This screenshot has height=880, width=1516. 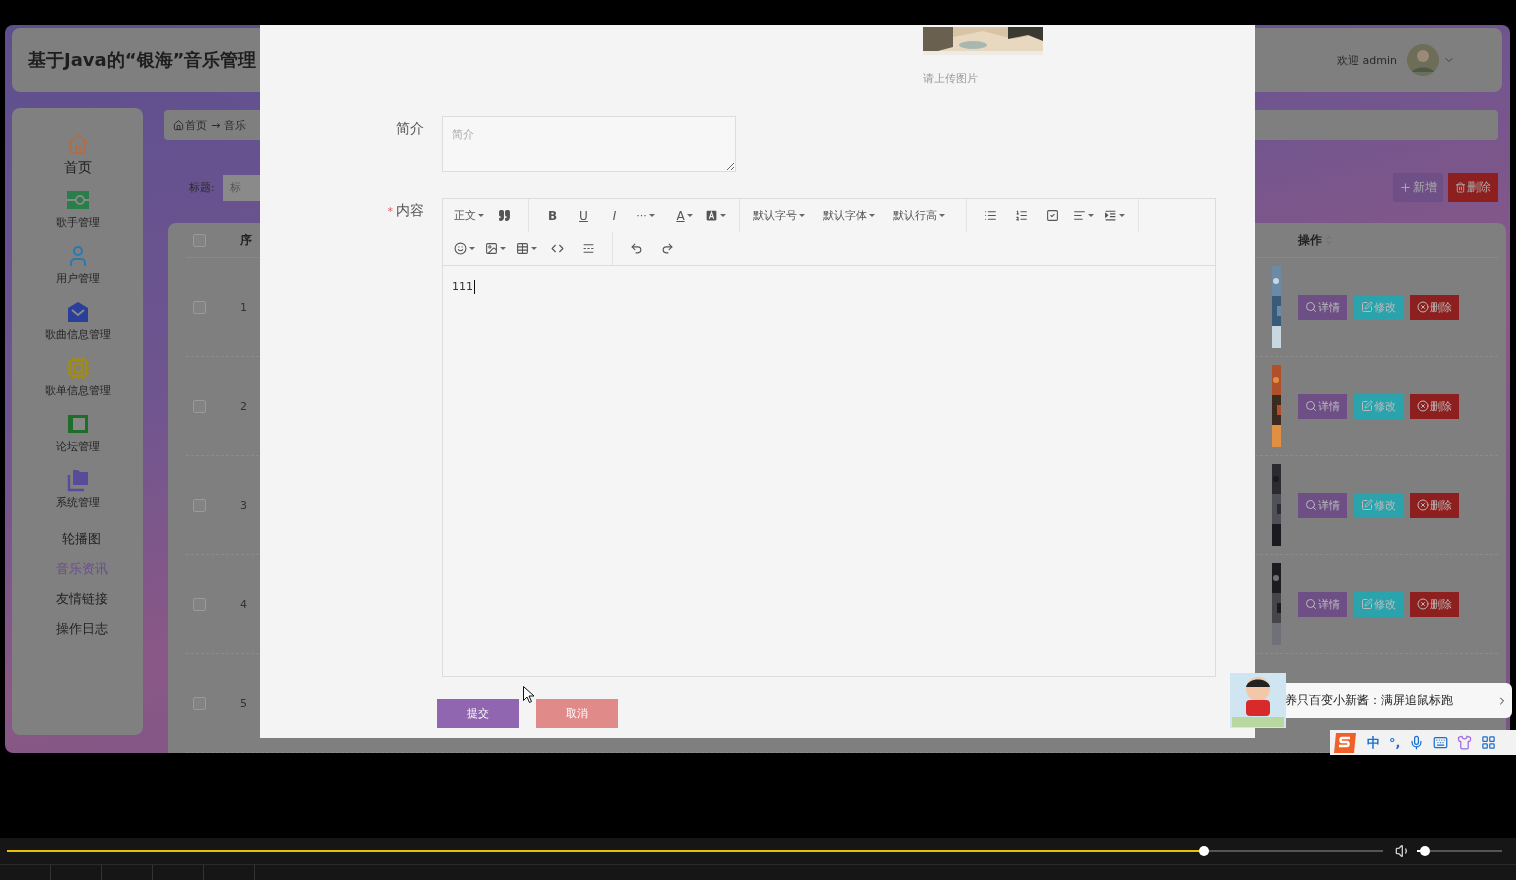 What do you see at coordinates (77, 440) in the screenshot?
I see `sidebar-item: 论坛管理` at bounding box center [77, 440].